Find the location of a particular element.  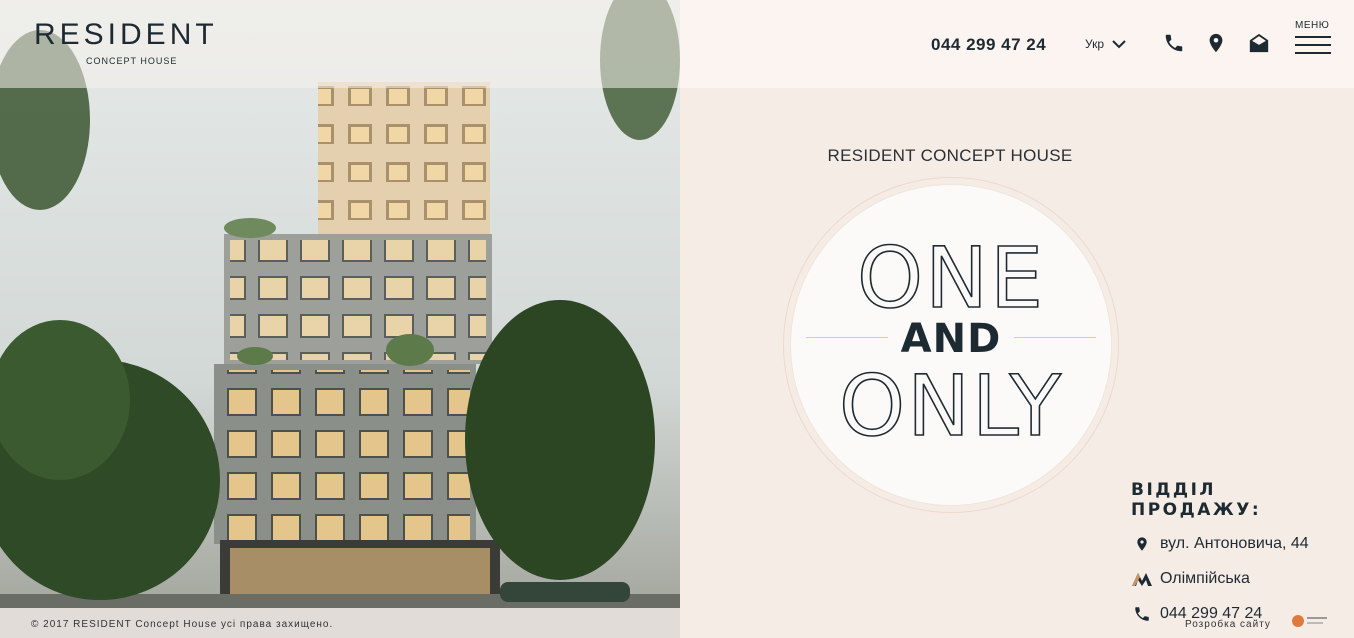

header-phone-link: 044 299 47 24 is located at coordinates (988, 45).